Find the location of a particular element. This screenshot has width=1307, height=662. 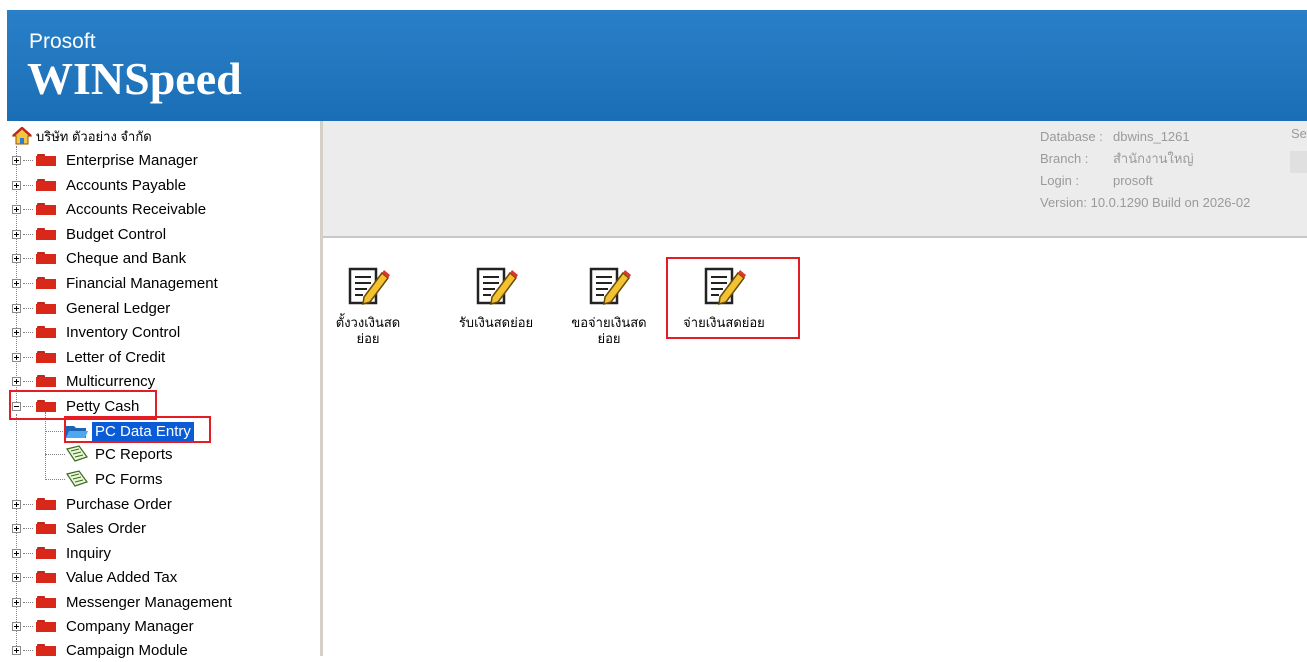

tree-item-campaign-module: Campaign Module is located at coordinates (100, 650).